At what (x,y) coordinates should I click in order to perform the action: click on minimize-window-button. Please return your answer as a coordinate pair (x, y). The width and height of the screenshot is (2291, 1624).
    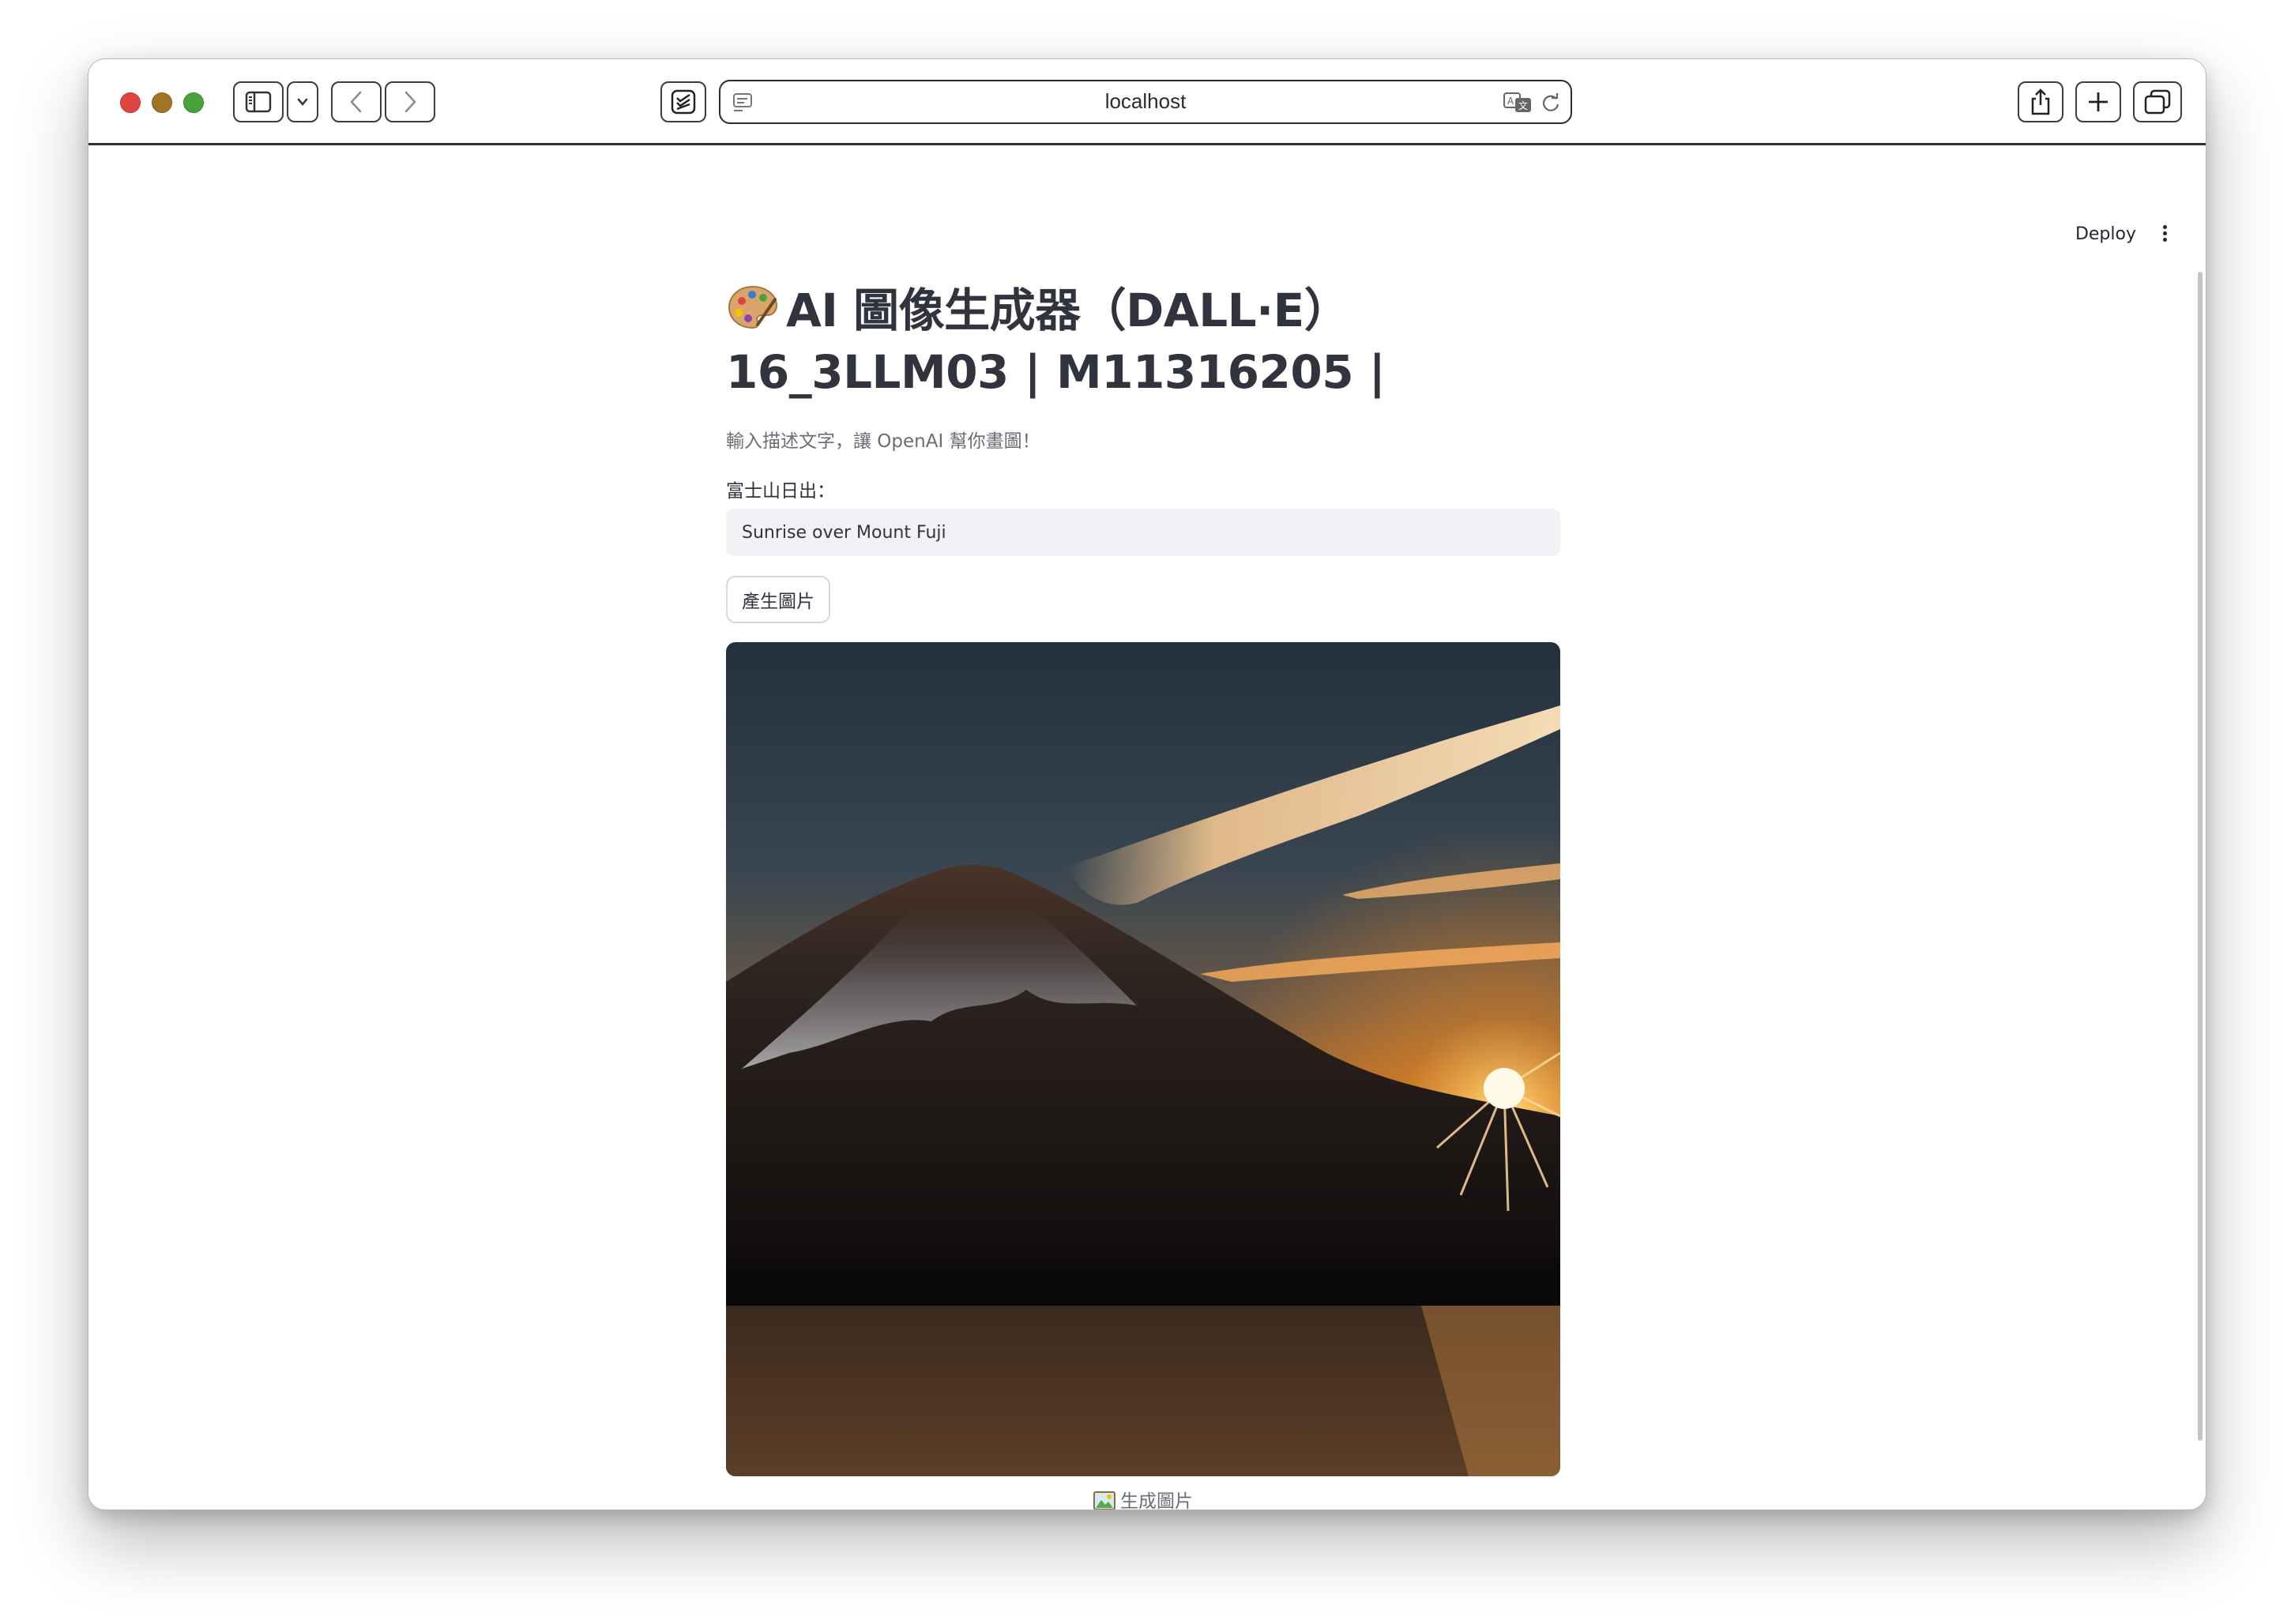
    Looking at the image, I should click on (162, 102).